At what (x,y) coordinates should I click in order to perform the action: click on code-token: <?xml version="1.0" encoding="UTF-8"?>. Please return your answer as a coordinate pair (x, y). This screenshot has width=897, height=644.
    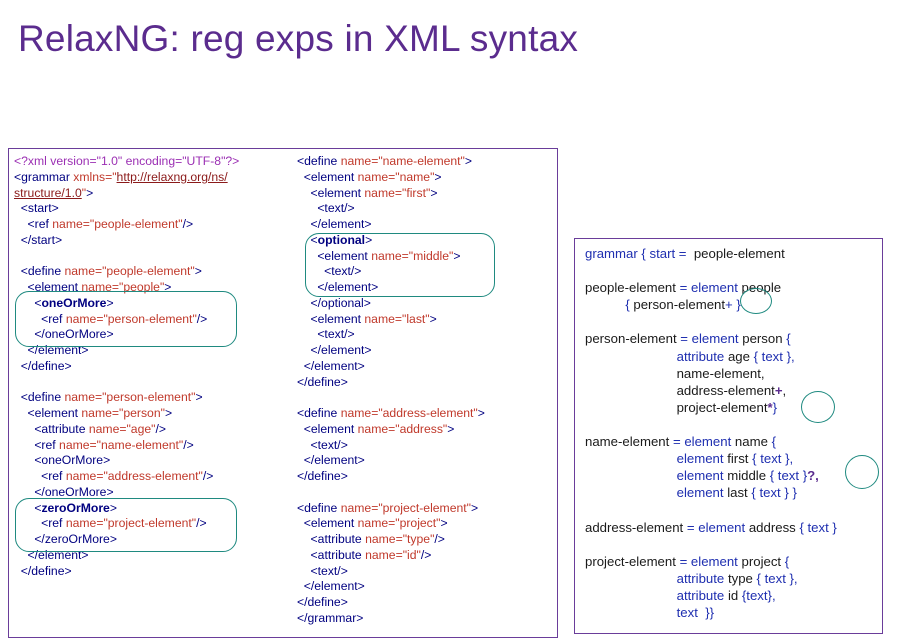
    Looking at the image, I should click on (127, 161).